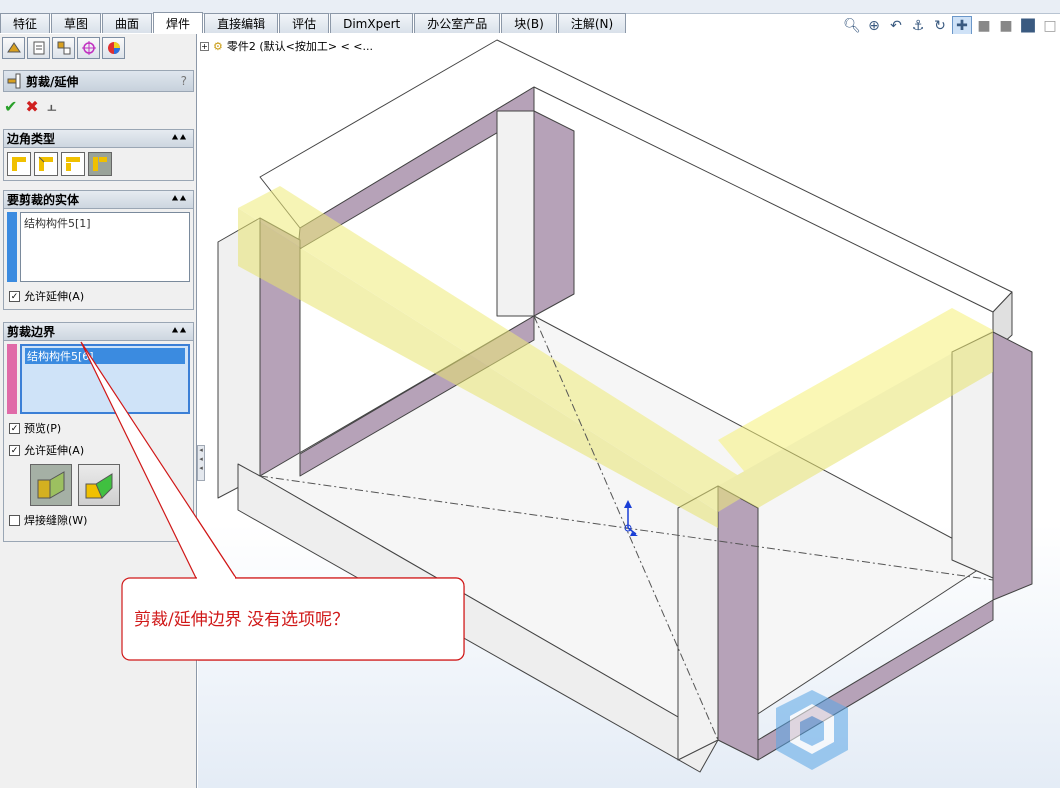 The image size is (1060, 788). I want to click on callout-text: 剪裁/延伸边界 没有选项呢？, so click(242, 620).